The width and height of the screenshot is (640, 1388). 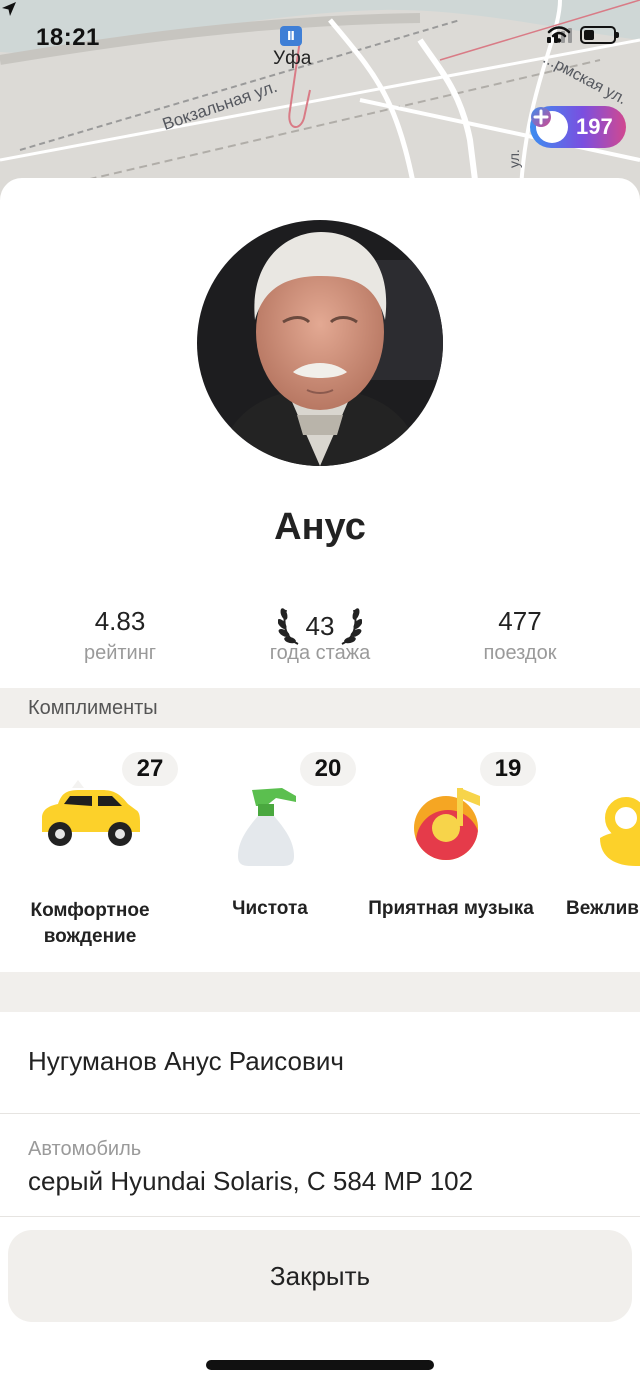 I want to click on compliments-header: Комплименты, so click(x=320, y=708).